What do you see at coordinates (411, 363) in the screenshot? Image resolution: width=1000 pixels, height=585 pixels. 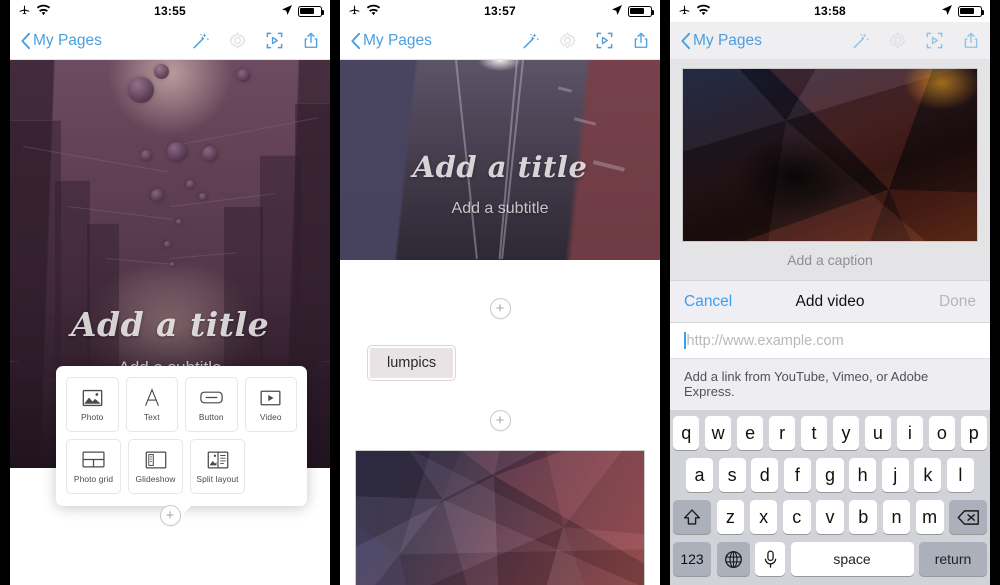 I see `page-button-element: lumpics` at bounding box center [411, 363].